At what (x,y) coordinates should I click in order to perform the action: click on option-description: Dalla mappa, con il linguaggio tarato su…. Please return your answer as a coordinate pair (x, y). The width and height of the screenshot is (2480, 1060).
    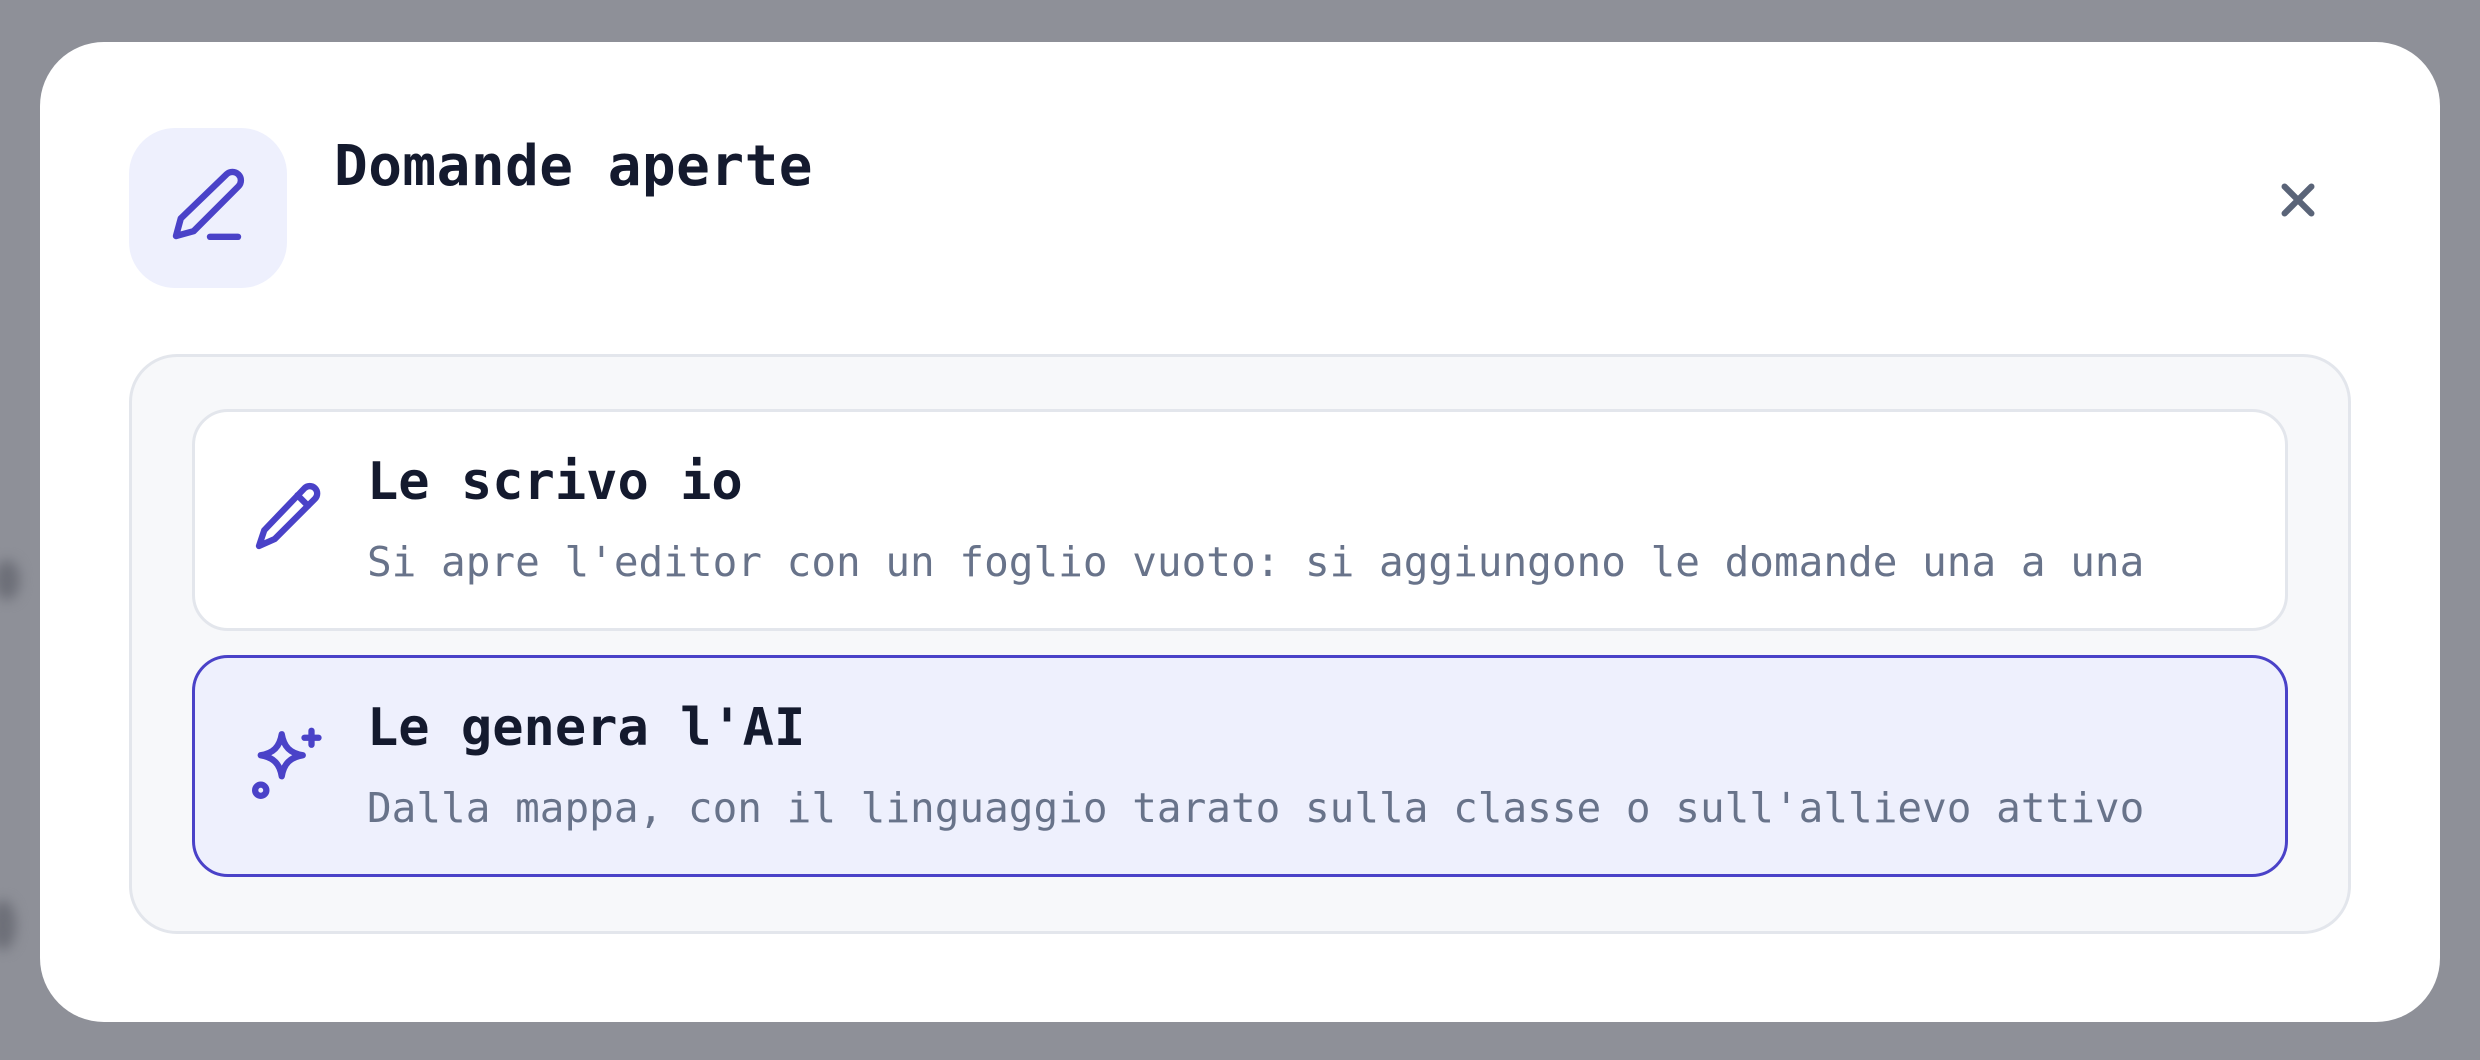
    Looking at the image, I should click on (1256, 808).